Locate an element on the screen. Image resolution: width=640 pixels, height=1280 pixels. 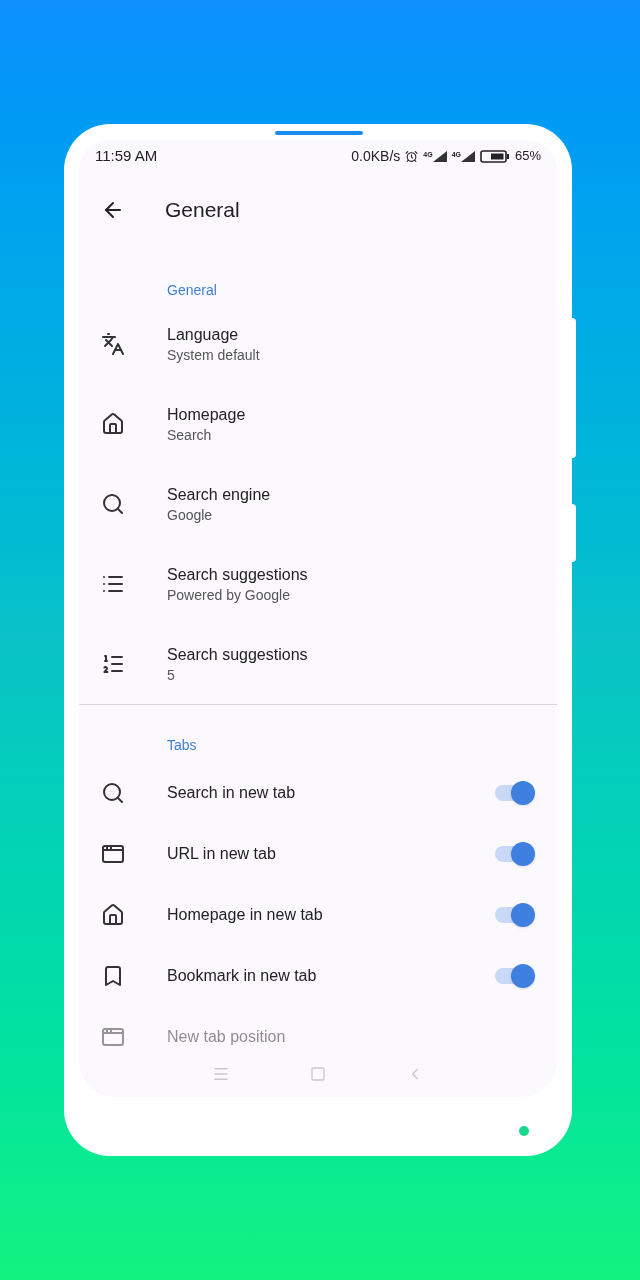
setting-row: Homepage Search is located at coordinates (318, 424).